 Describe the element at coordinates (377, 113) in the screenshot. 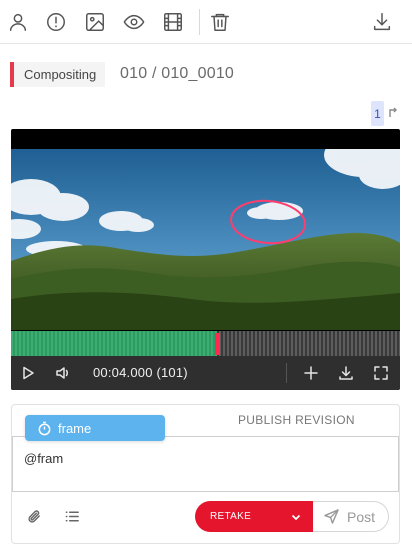

I see `revision-badge: 1` at that location.